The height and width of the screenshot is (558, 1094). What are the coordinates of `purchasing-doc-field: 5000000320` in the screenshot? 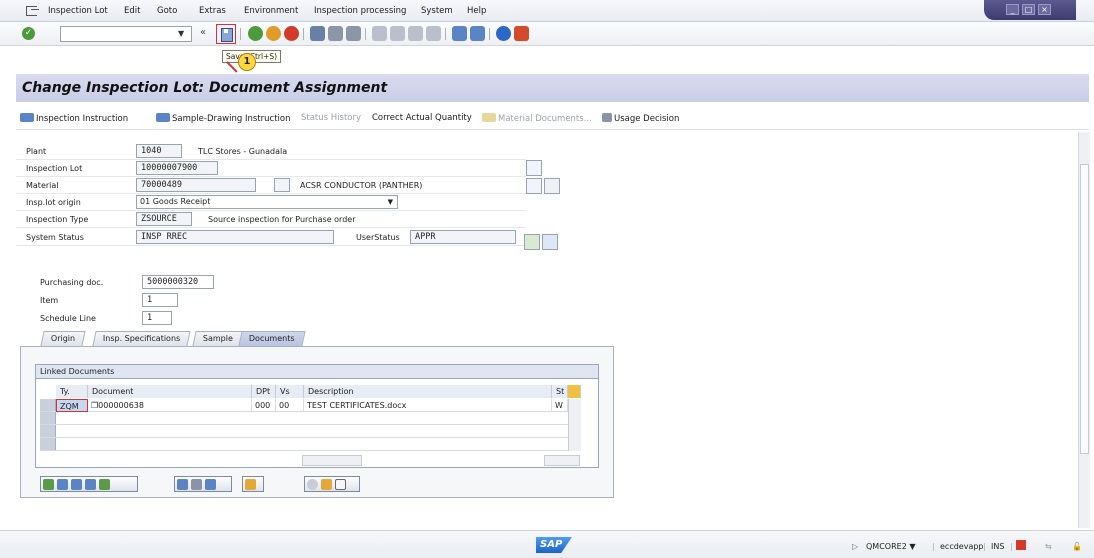 It's located at (178, 282).